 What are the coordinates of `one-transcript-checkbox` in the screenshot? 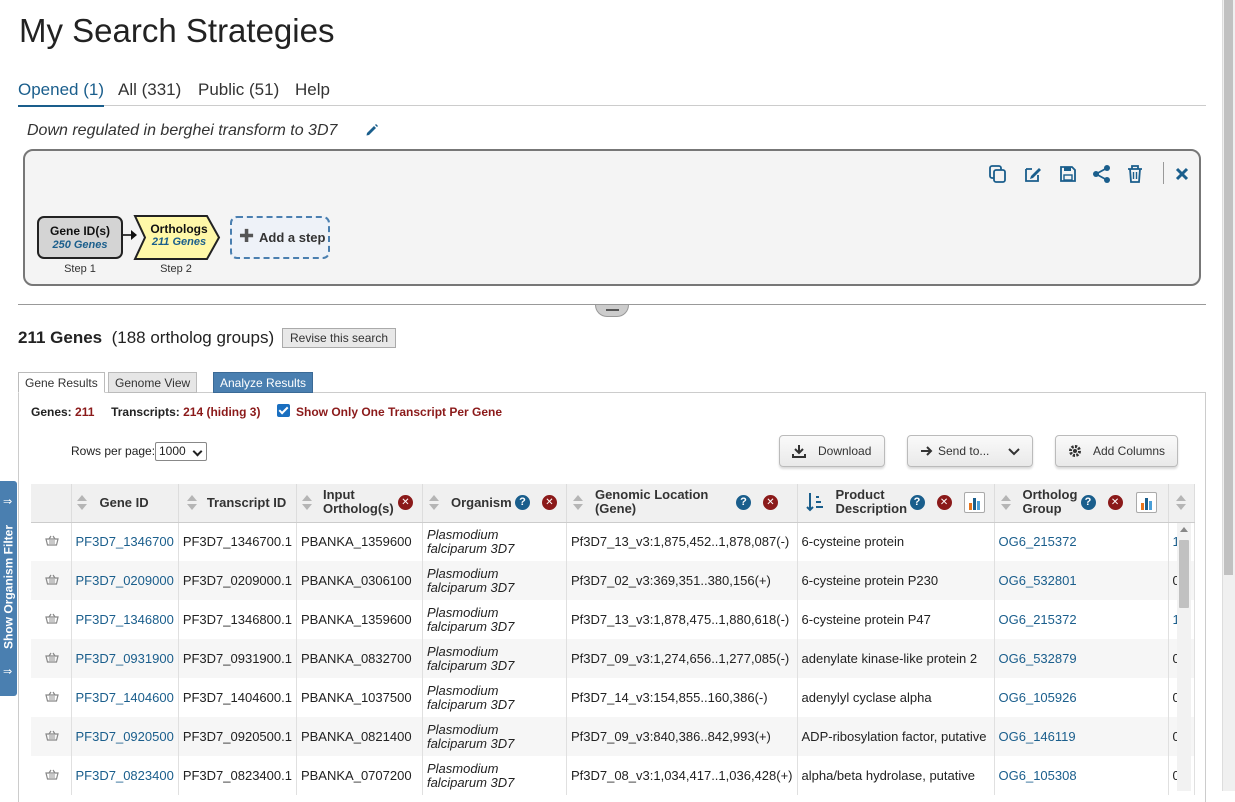 It's located at (283, 410).